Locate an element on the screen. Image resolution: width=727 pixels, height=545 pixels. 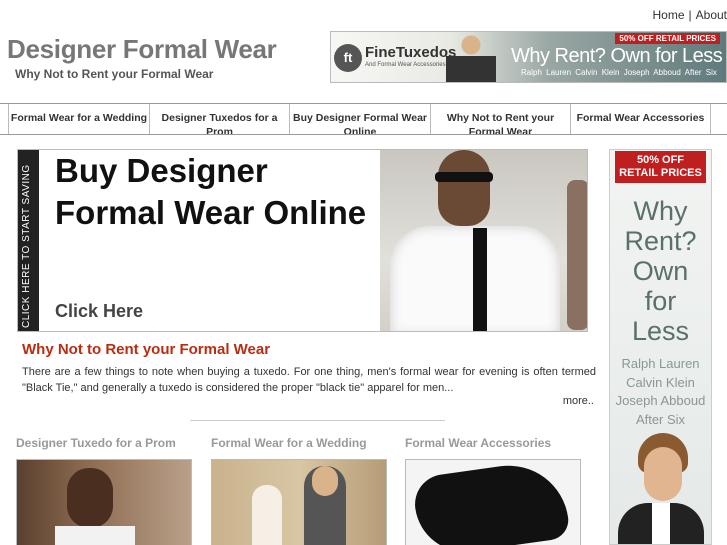
divider is located at coordinates (317, 420).